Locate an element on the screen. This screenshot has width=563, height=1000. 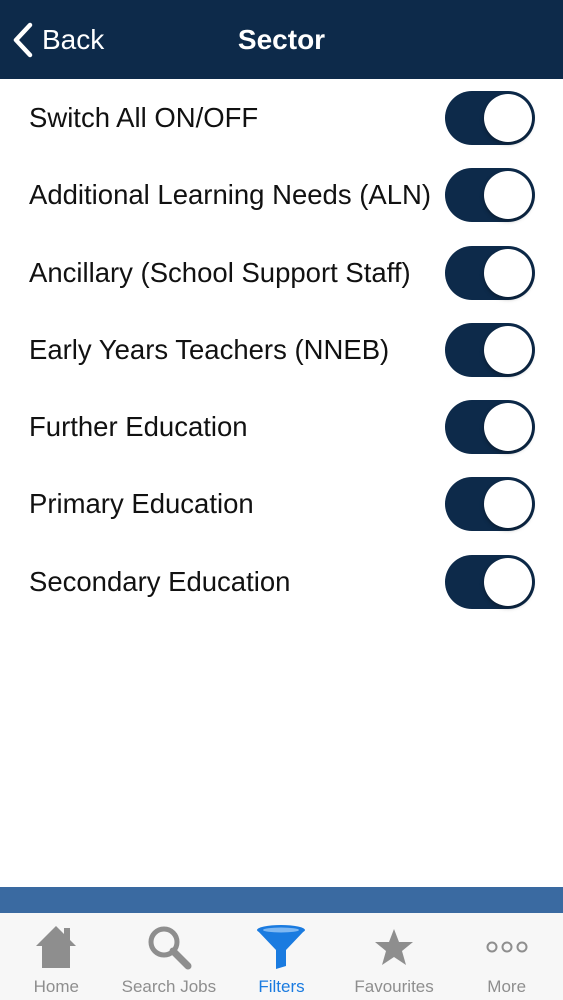
ancillary-toggle is located at coordinates (490, 272).